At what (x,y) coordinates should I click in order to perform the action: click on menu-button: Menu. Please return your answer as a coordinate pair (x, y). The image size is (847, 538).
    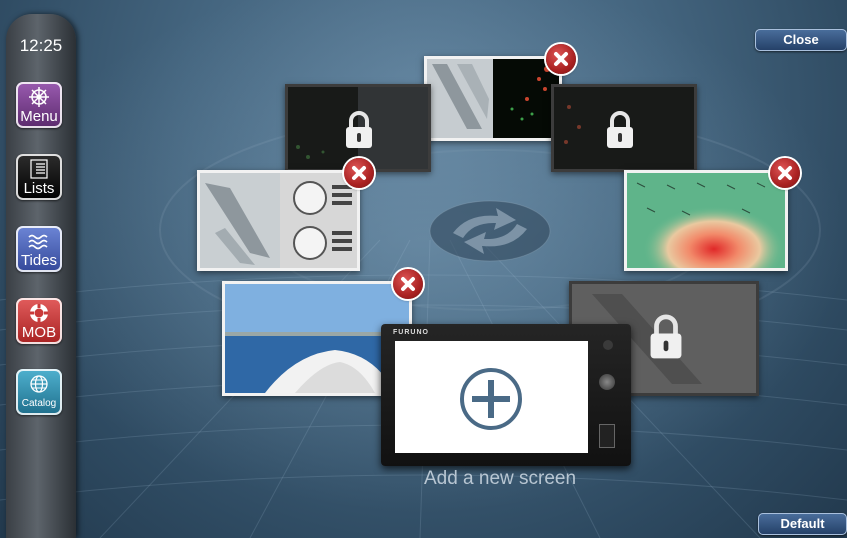
    Looking at the image, I should click on (39, 105).